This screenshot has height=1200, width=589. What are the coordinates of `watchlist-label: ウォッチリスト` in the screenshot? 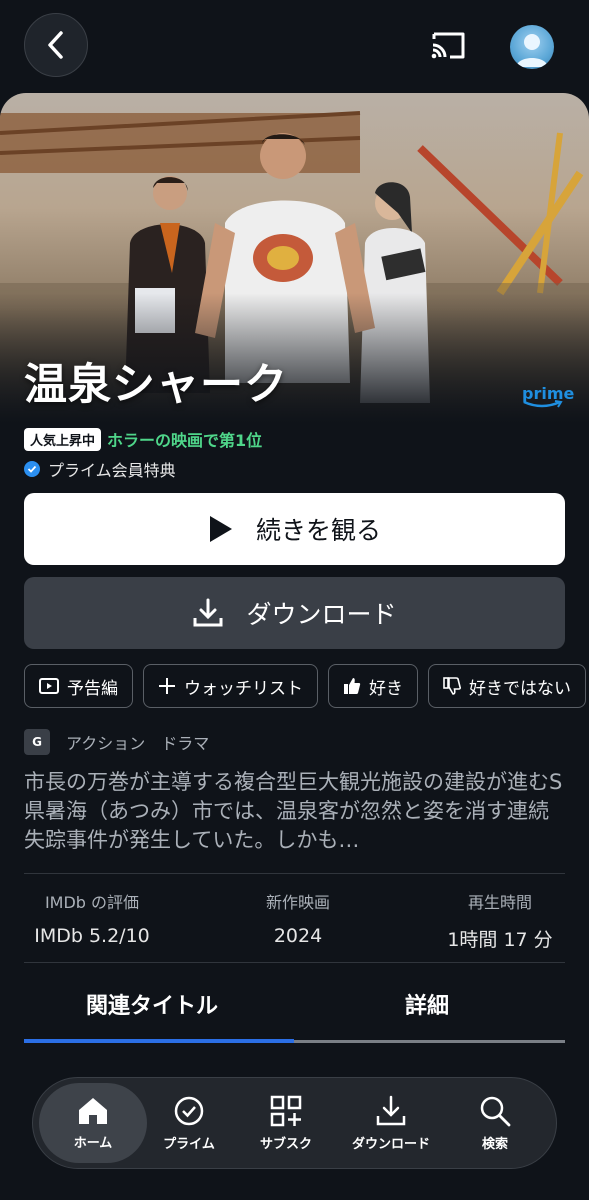 It's located at (243, 688).